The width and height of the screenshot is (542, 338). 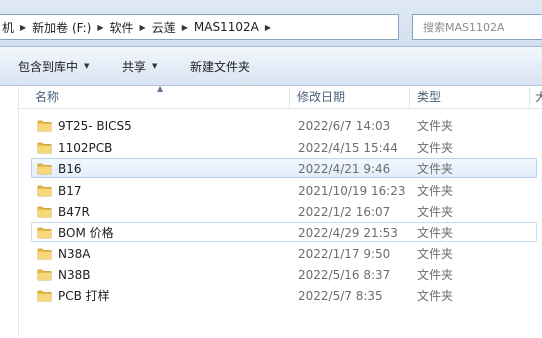 I want to click on breadcrumb: 机 ▶ 新加卷 (F:) ▶ 软件 ▶ 云莲 ▶ MAS1102A ▶, so click(x=199, y=27).